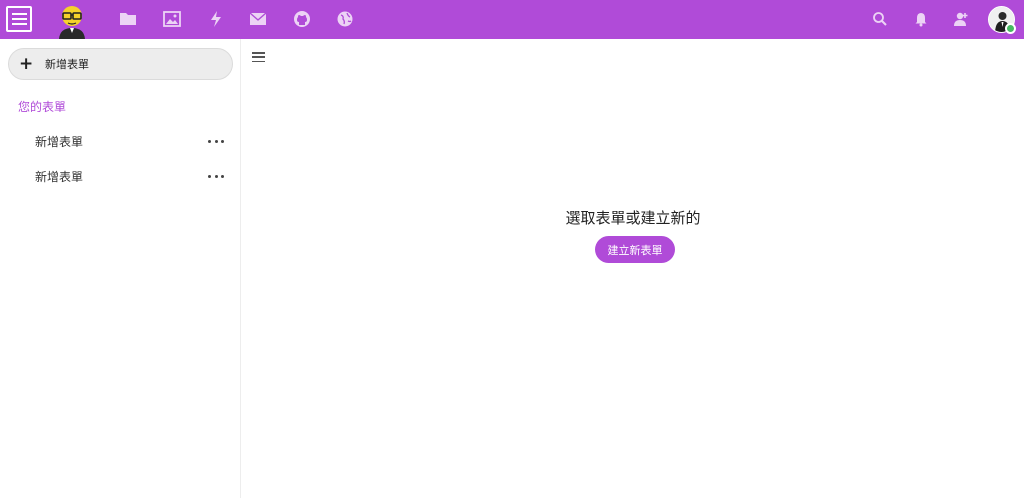 The image size is (1024, 498). Describe the element at coordinates (258, 19) in the screenshot. I see `mail-icon` at that location.